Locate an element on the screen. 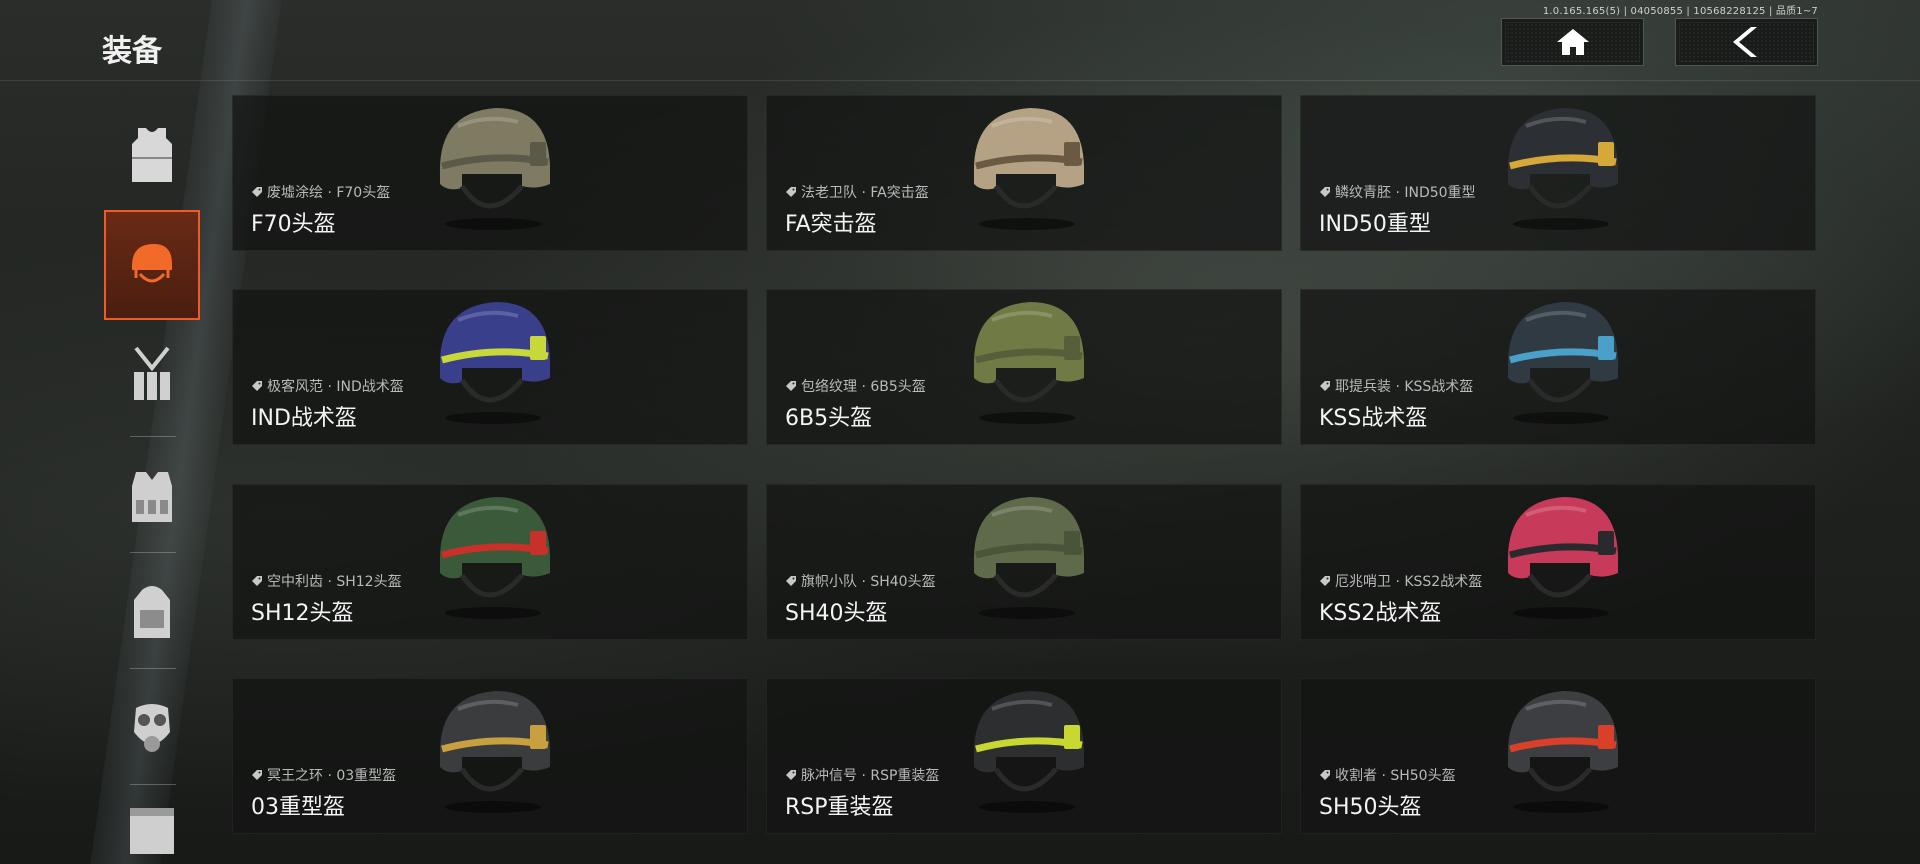  home-icon is located at coordinates (1572, 42).